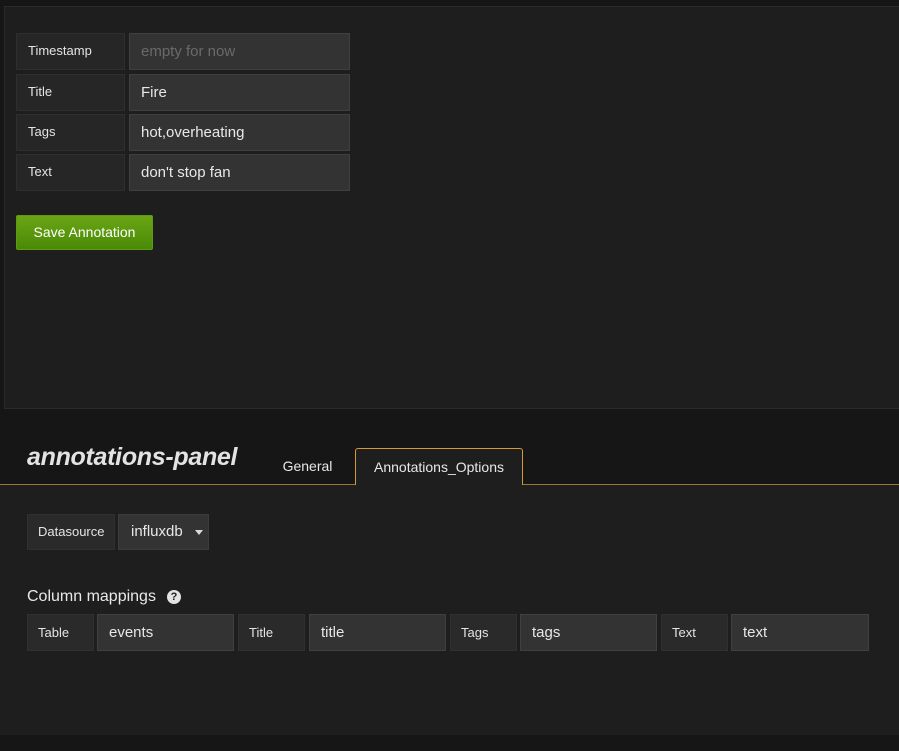 The height and width of the screenshot is (751, 899). I want to click on text-label: Text, so click(70, 172).